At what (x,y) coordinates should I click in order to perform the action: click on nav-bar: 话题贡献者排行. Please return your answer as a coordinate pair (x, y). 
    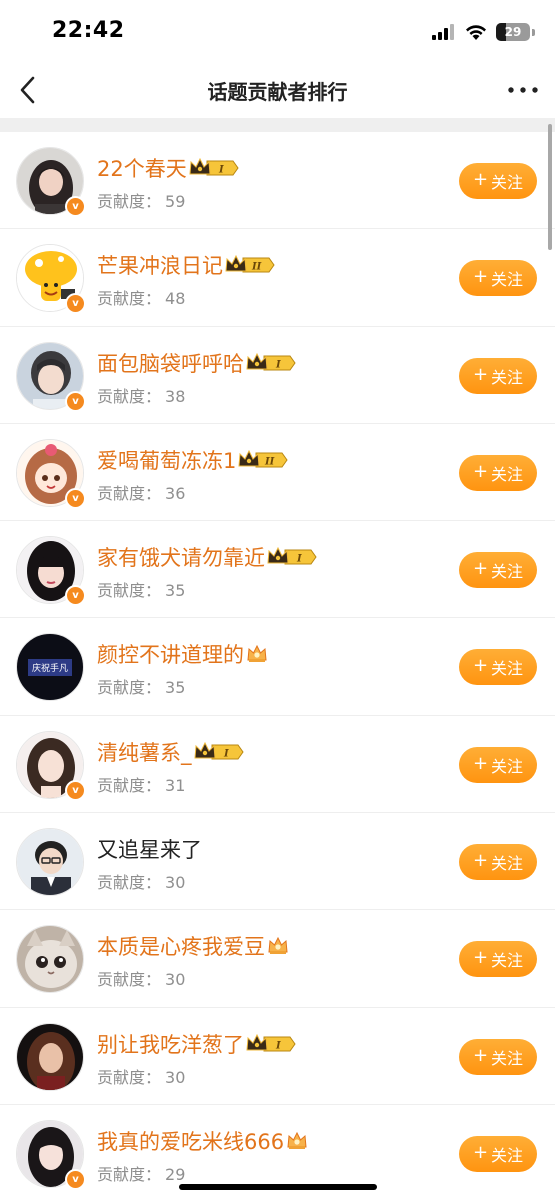
    Looking at the image, I should click on (277, 90).